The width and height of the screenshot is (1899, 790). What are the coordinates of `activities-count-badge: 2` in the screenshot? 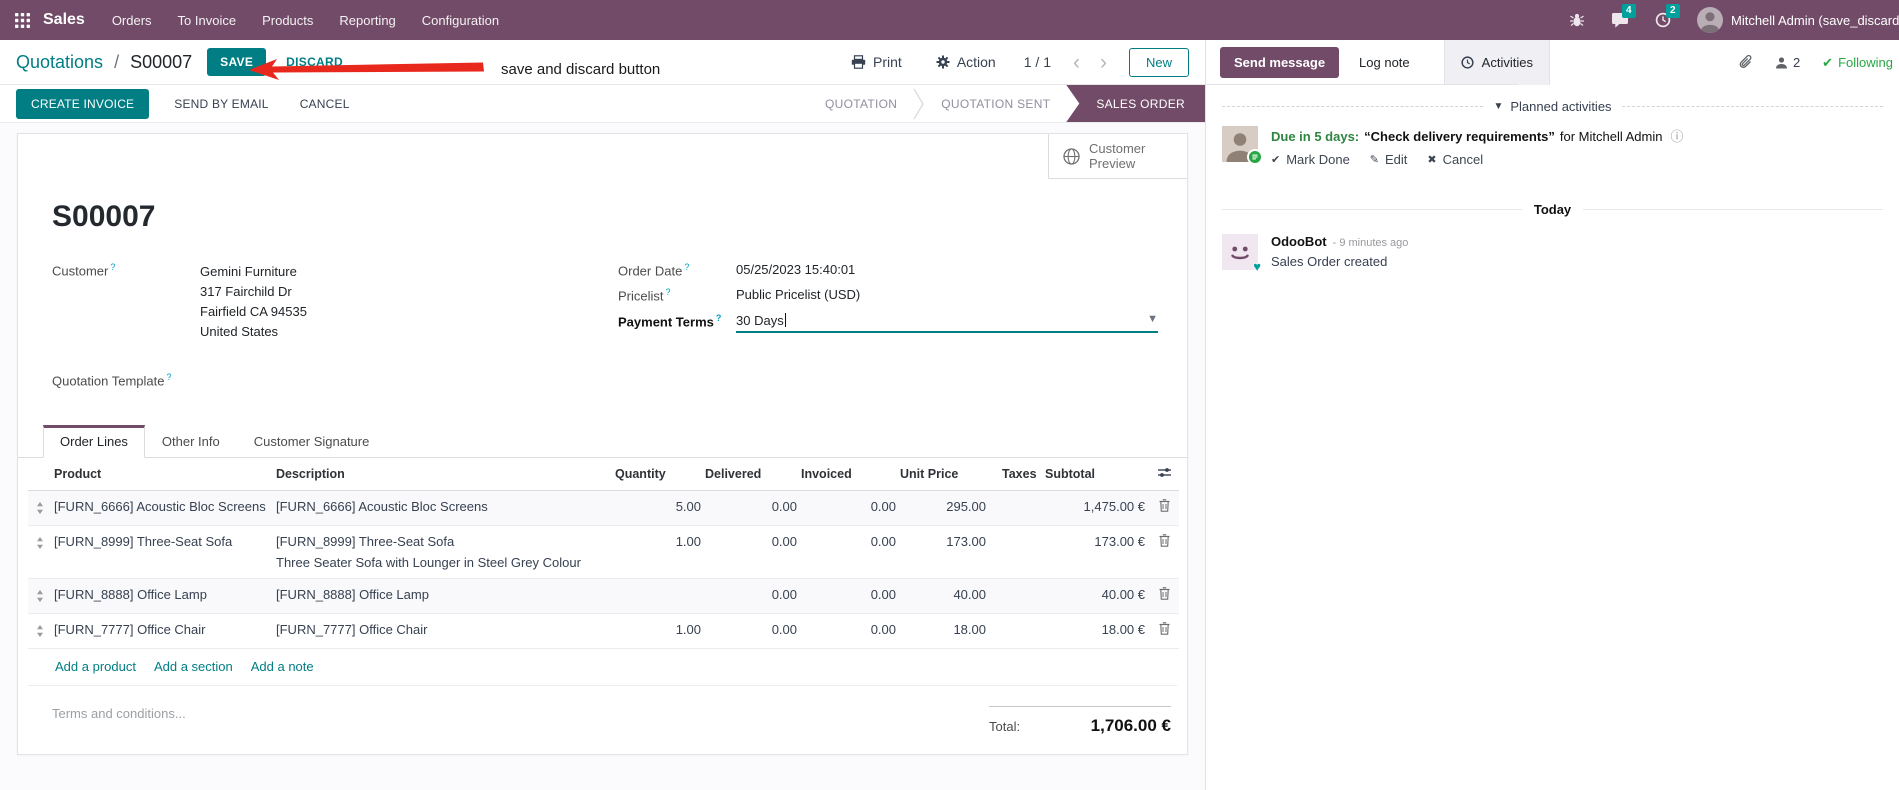 It's located at (1673, 11).